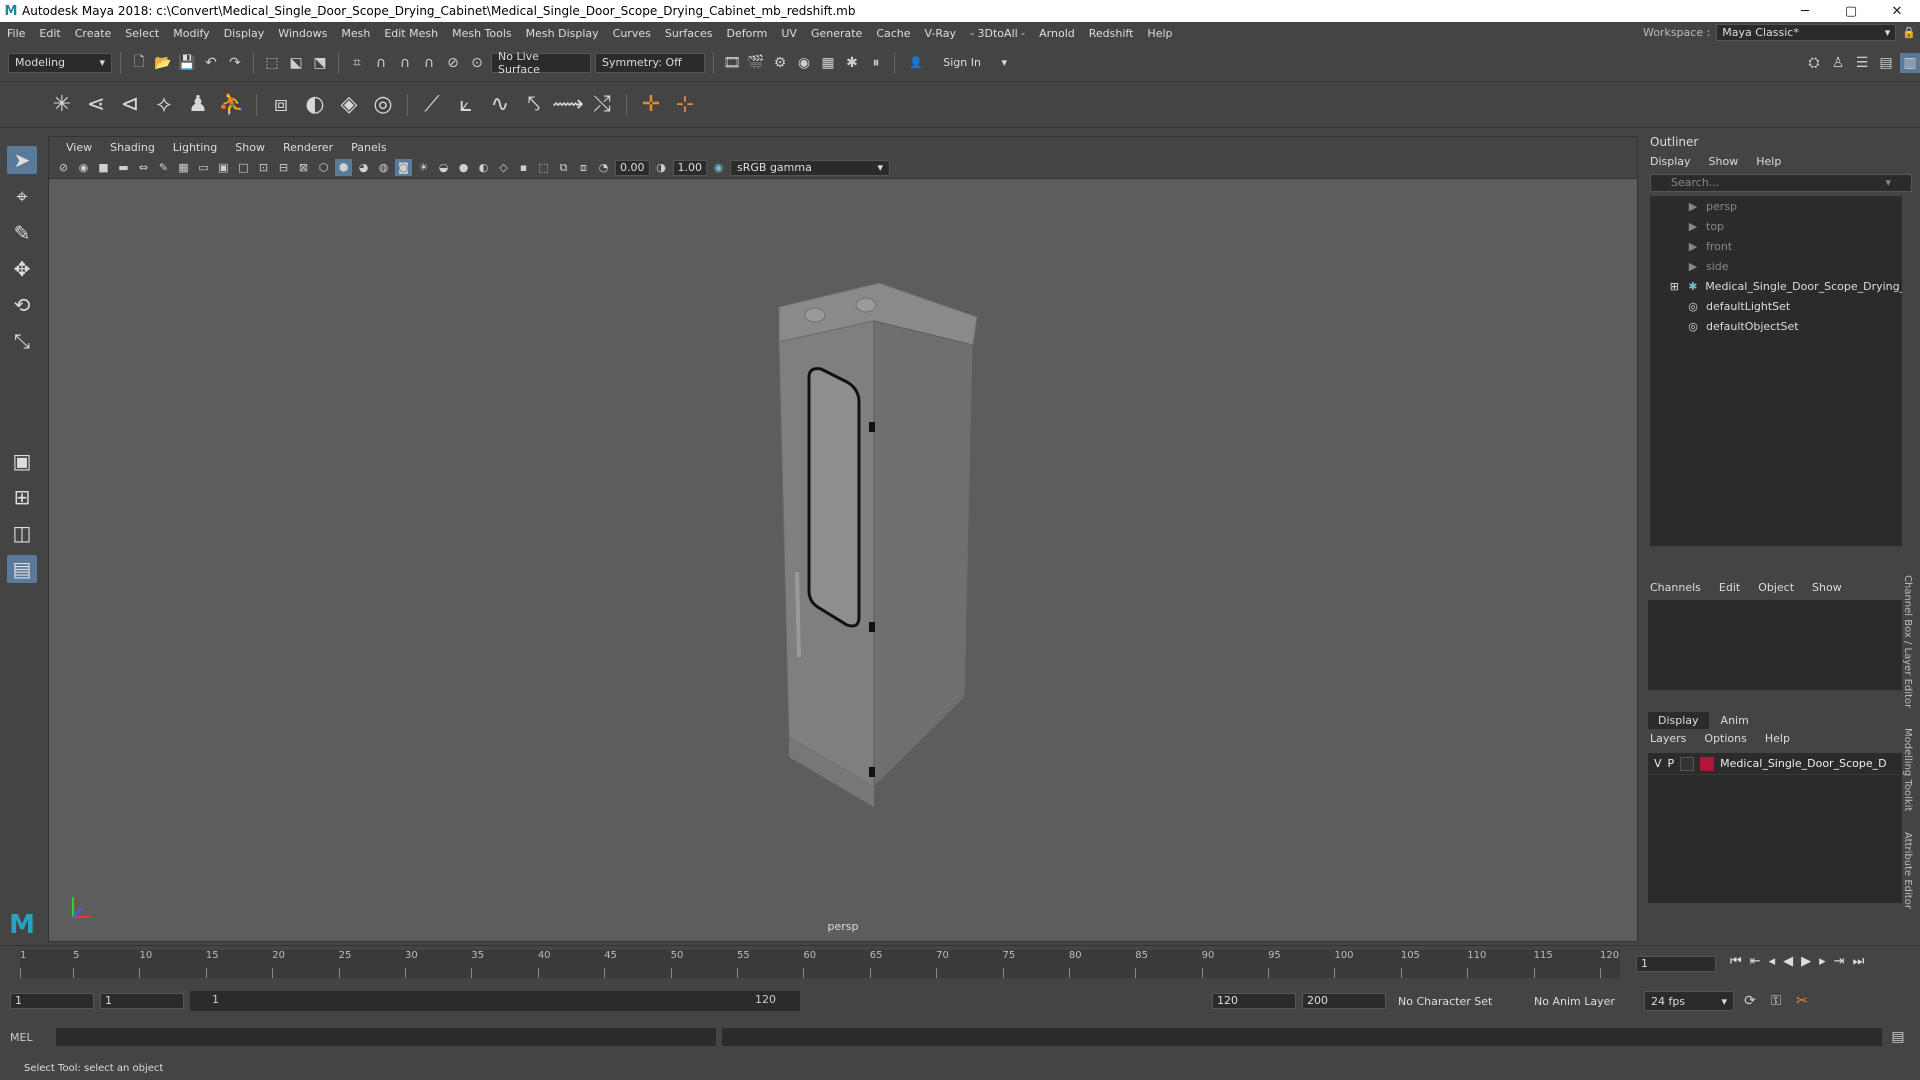  What do you see at coordinates (1897, 11) in the screenshot?
I see `close-button: ✕` at bounding box center [1897, 11].